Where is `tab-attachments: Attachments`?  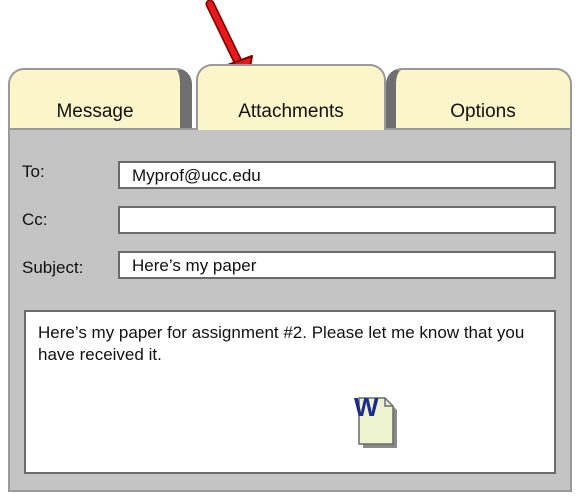 tab-attachments: Attachments is located at coordinates (291, 97).